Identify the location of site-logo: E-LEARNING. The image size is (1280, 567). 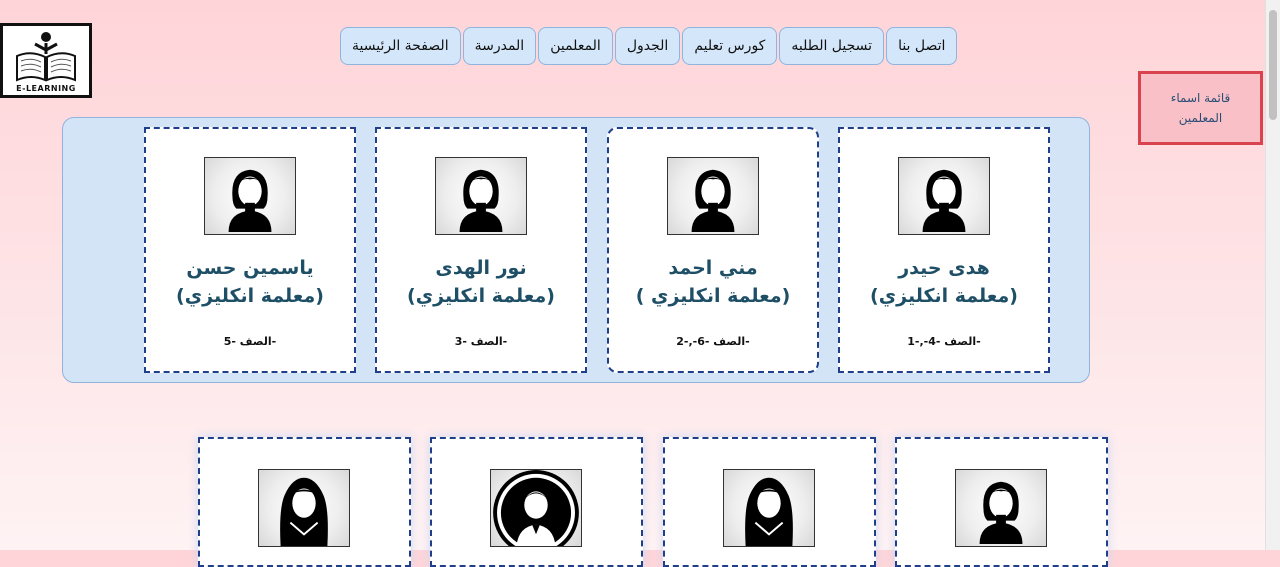
(46, 60).